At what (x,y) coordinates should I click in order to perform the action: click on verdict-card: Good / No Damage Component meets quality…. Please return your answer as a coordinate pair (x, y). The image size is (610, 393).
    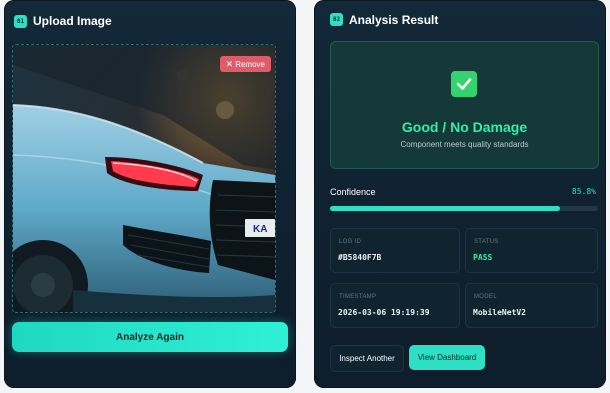
    Looking at the image, I should click on (464, 105).